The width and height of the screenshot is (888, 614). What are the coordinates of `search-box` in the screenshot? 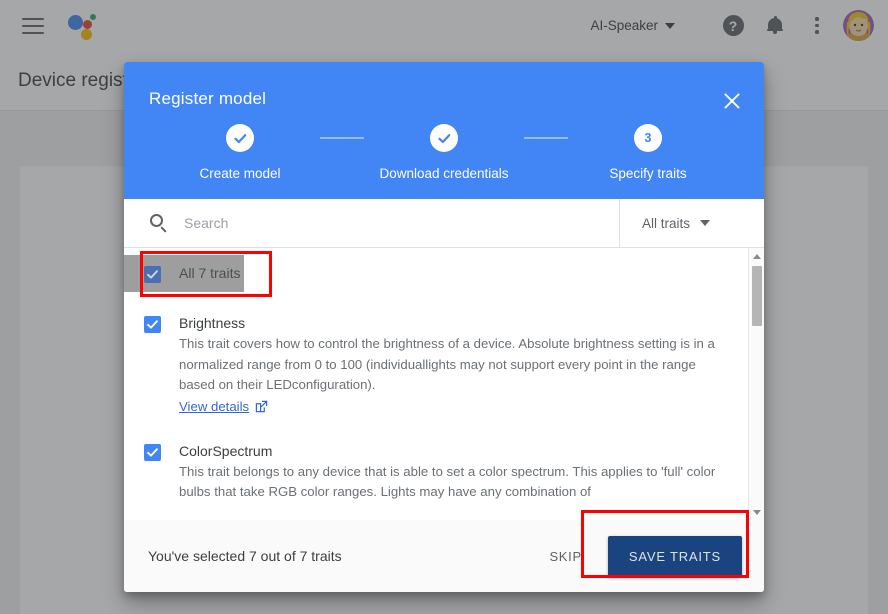 It's located at (371, 223).